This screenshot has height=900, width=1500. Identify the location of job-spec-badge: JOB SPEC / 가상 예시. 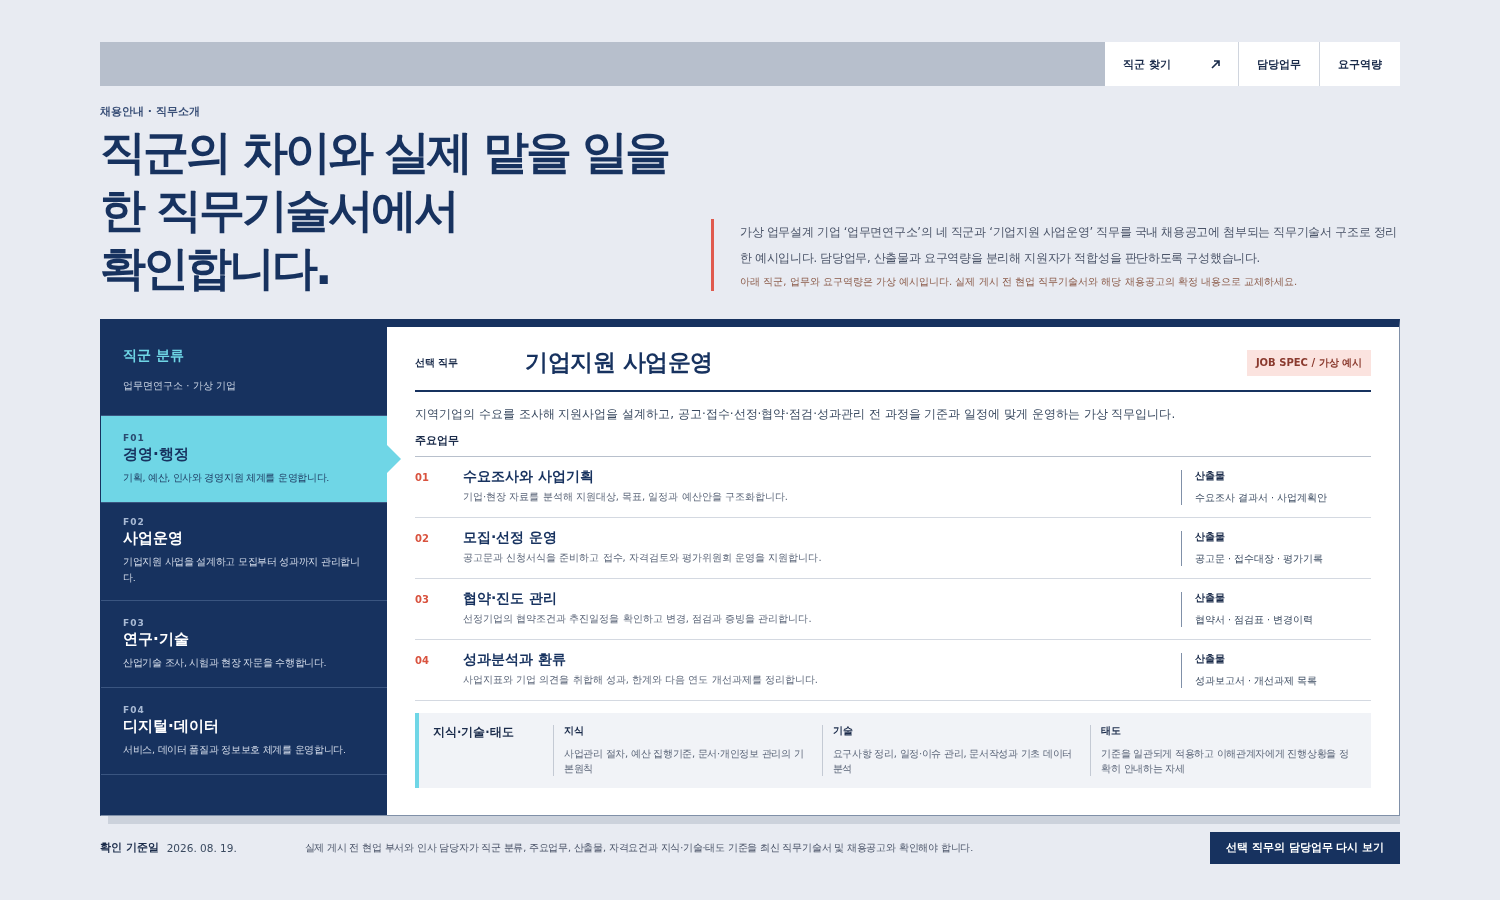
(1308, 362).